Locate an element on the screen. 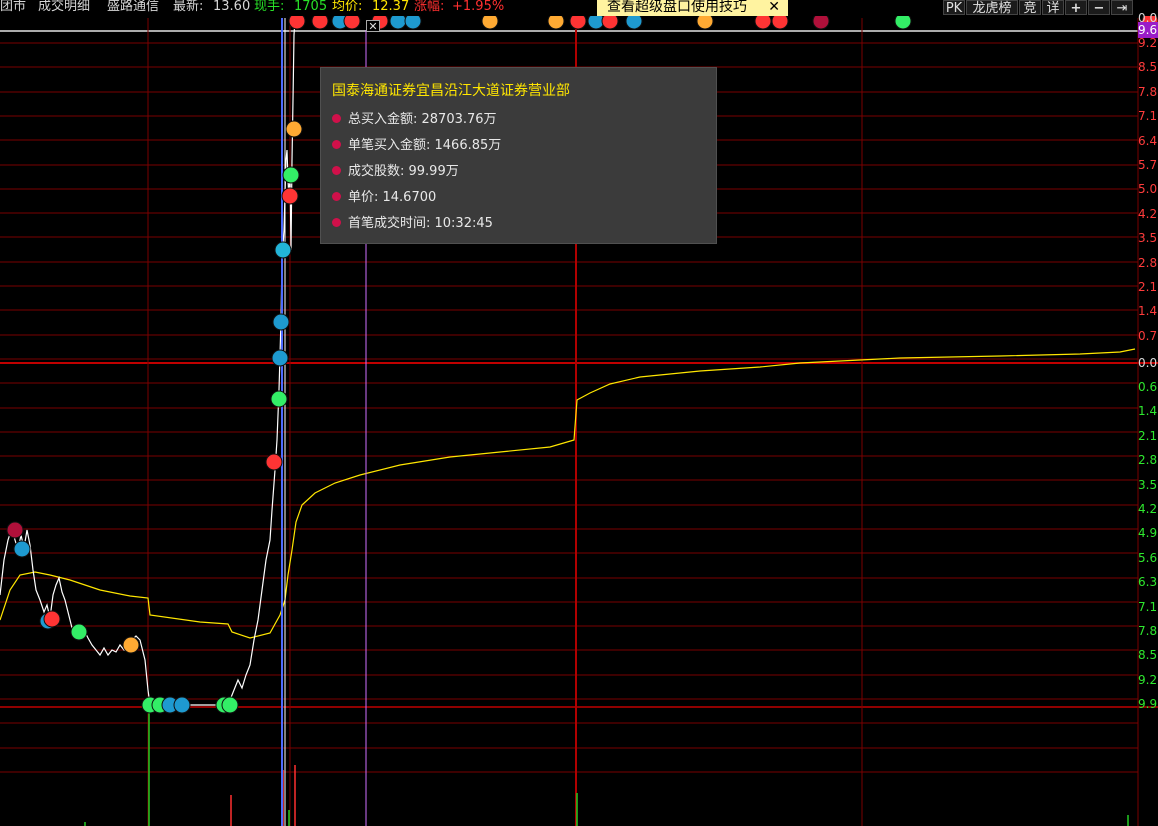 Image resolution: width=1158 pixels, height=826 pixels. axis-tick-label: 5.7 is located at coordinates (1148, 165).